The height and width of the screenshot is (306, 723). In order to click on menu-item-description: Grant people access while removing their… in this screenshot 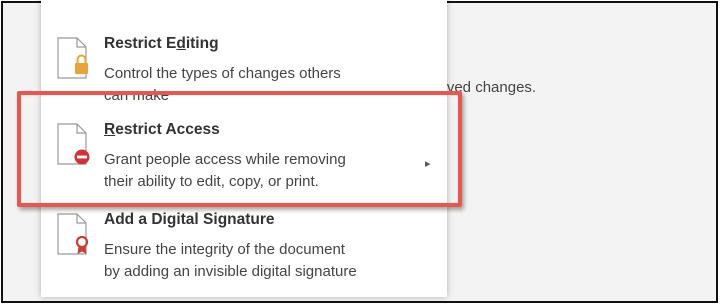, I will do `click(225, 170)`.